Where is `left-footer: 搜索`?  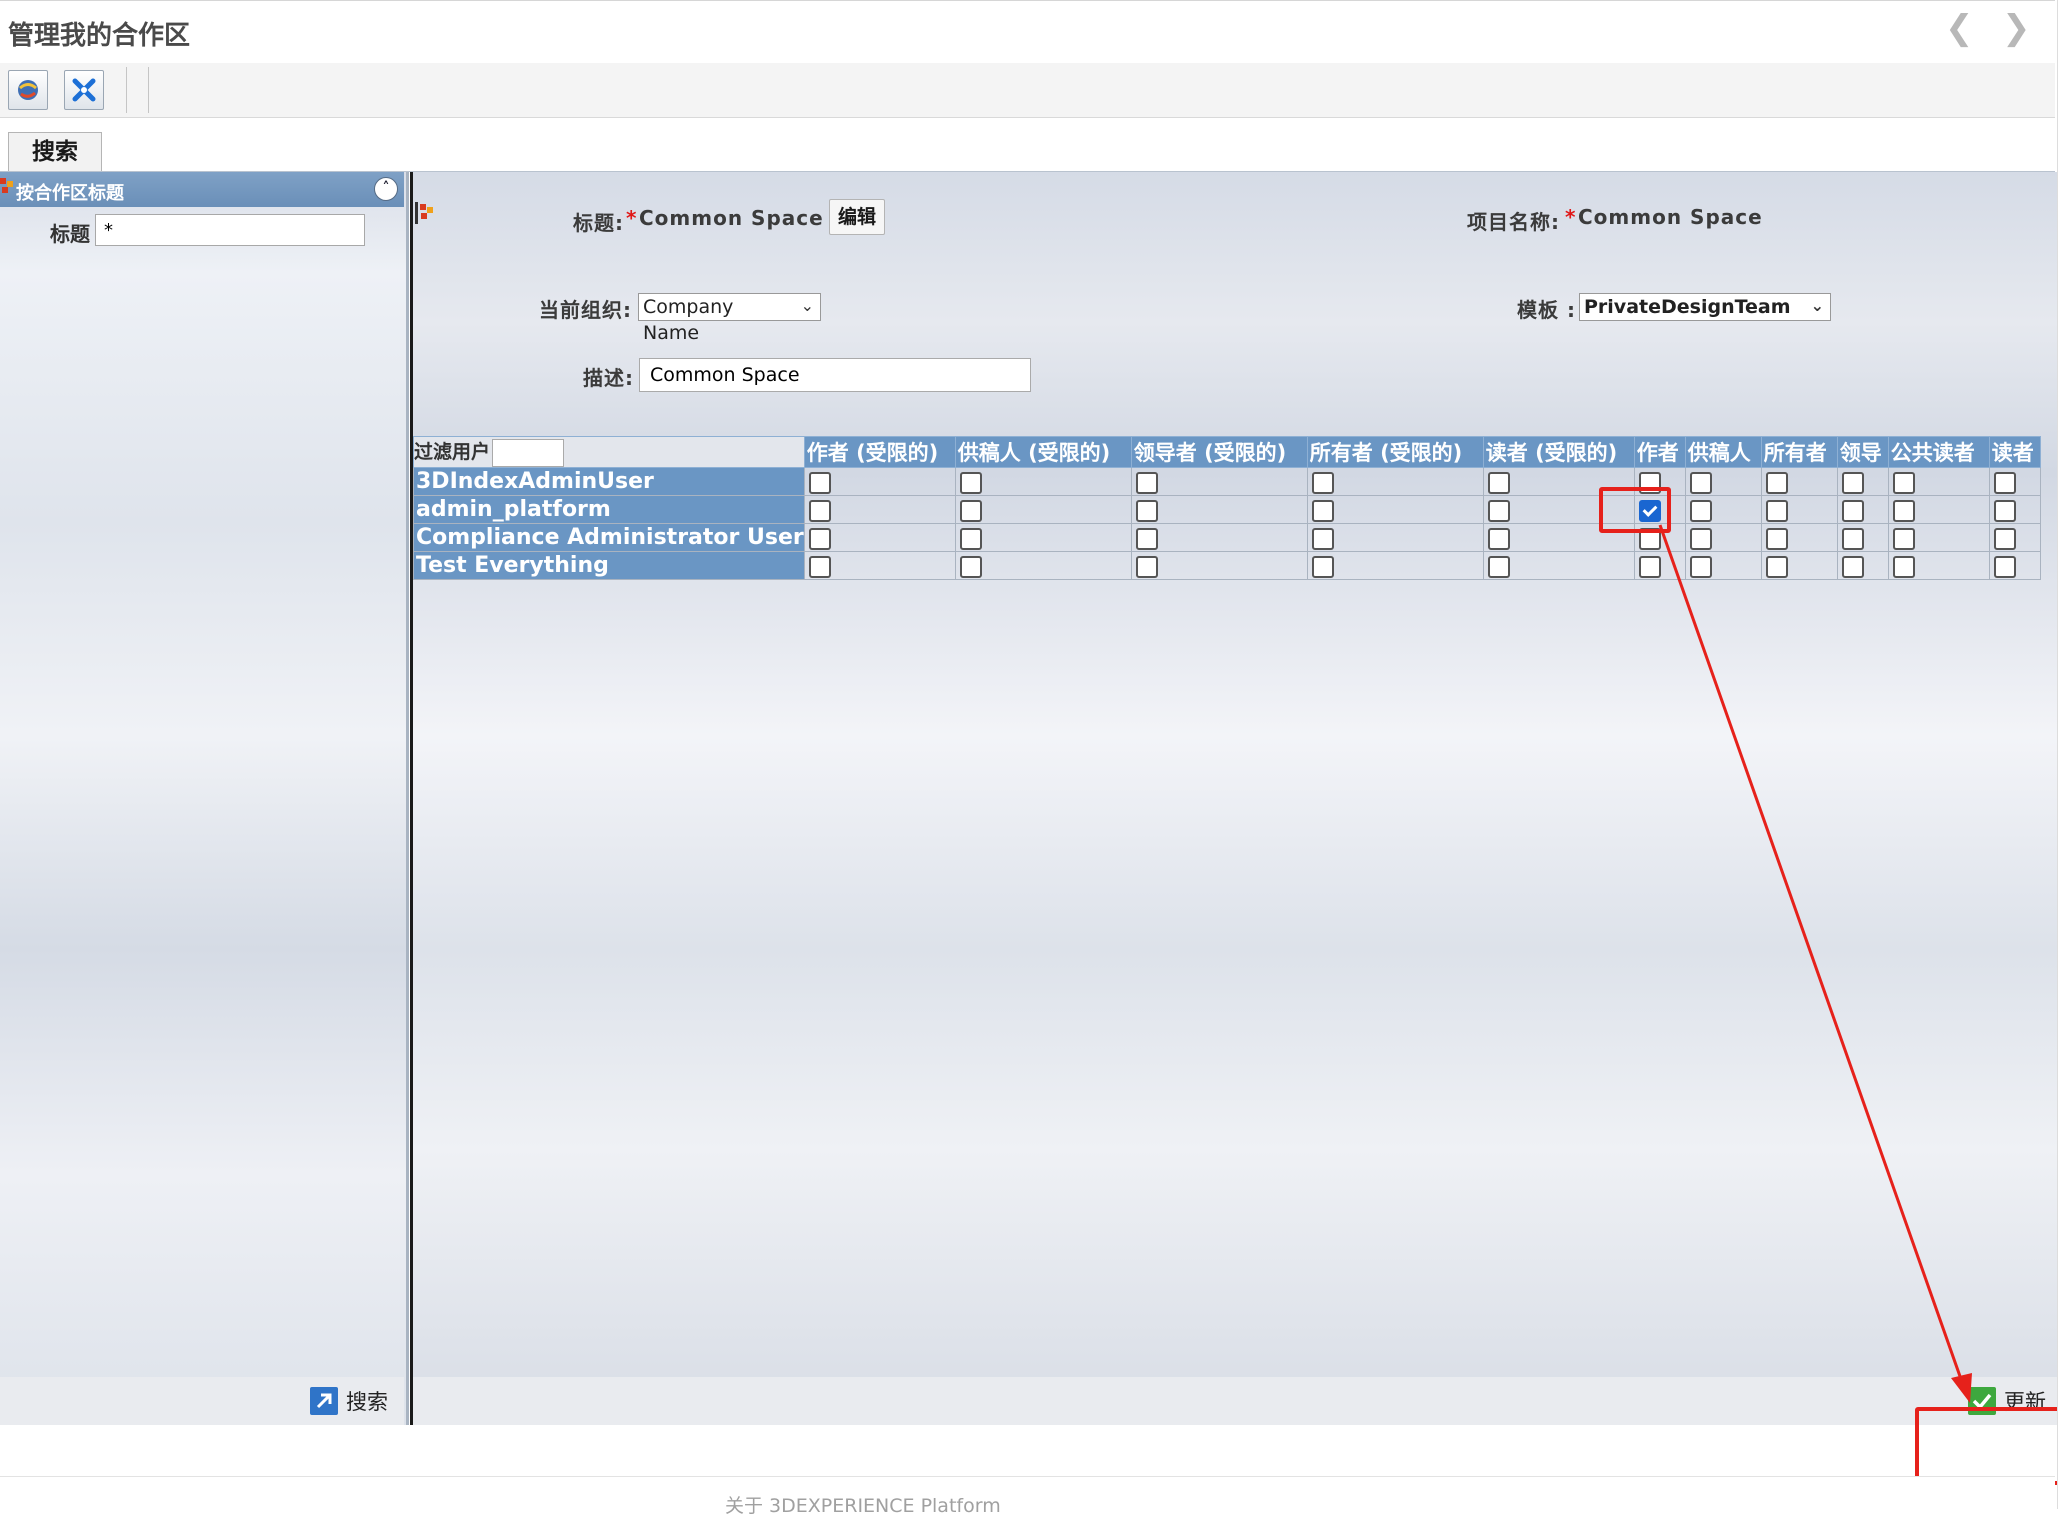 left-footer: 搜索 is located at coordinates (202, 1401).